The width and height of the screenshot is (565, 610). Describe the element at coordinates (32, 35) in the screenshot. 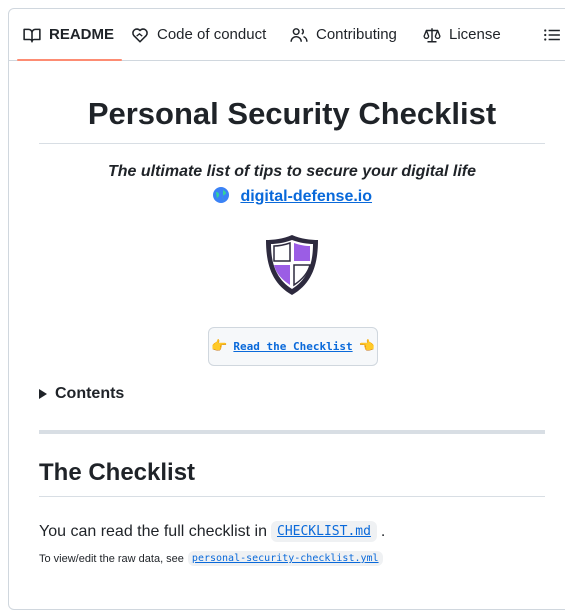

I see `book-icon` at that location.